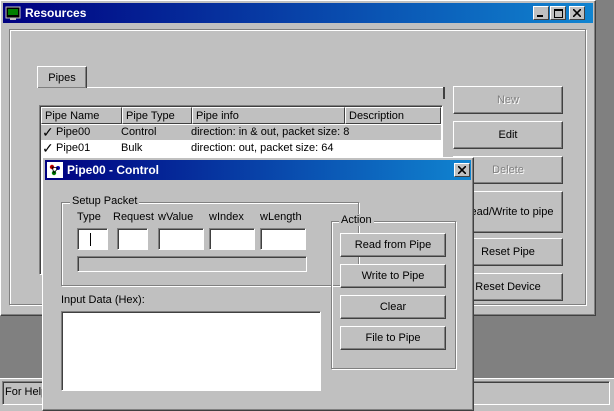 The height and width of the screenshot is (411, 614). I want to click on file-to-pipe-label: File to Pipe, so click(393, 338).